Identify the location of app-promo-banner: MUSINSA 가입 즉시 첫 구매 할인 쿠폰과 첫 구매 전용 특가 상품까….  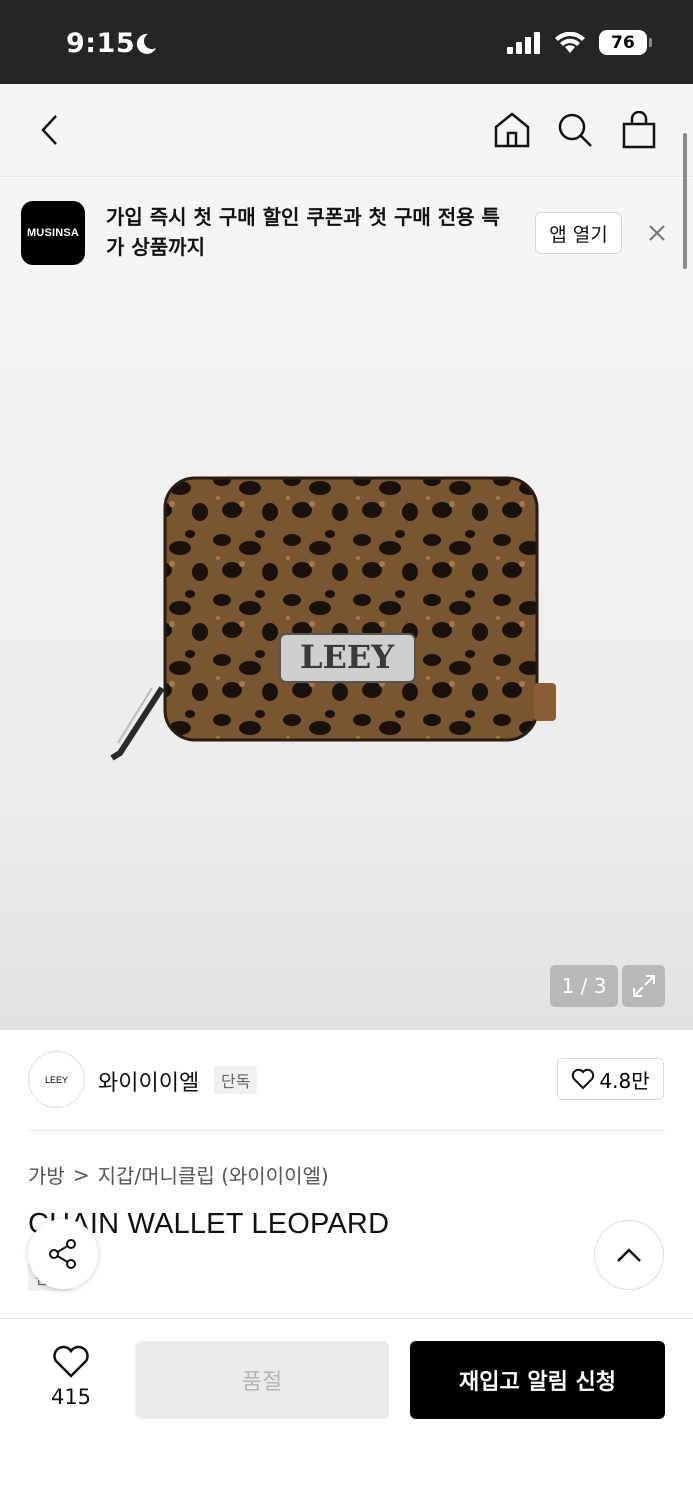
(346, 233).